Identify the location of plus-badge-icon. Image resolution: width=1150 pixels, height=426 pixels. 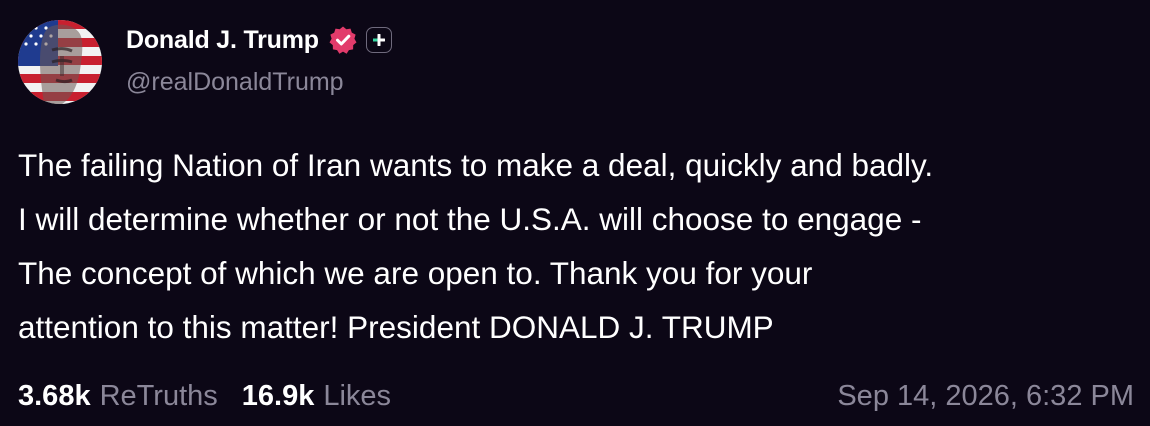
(378, 40).